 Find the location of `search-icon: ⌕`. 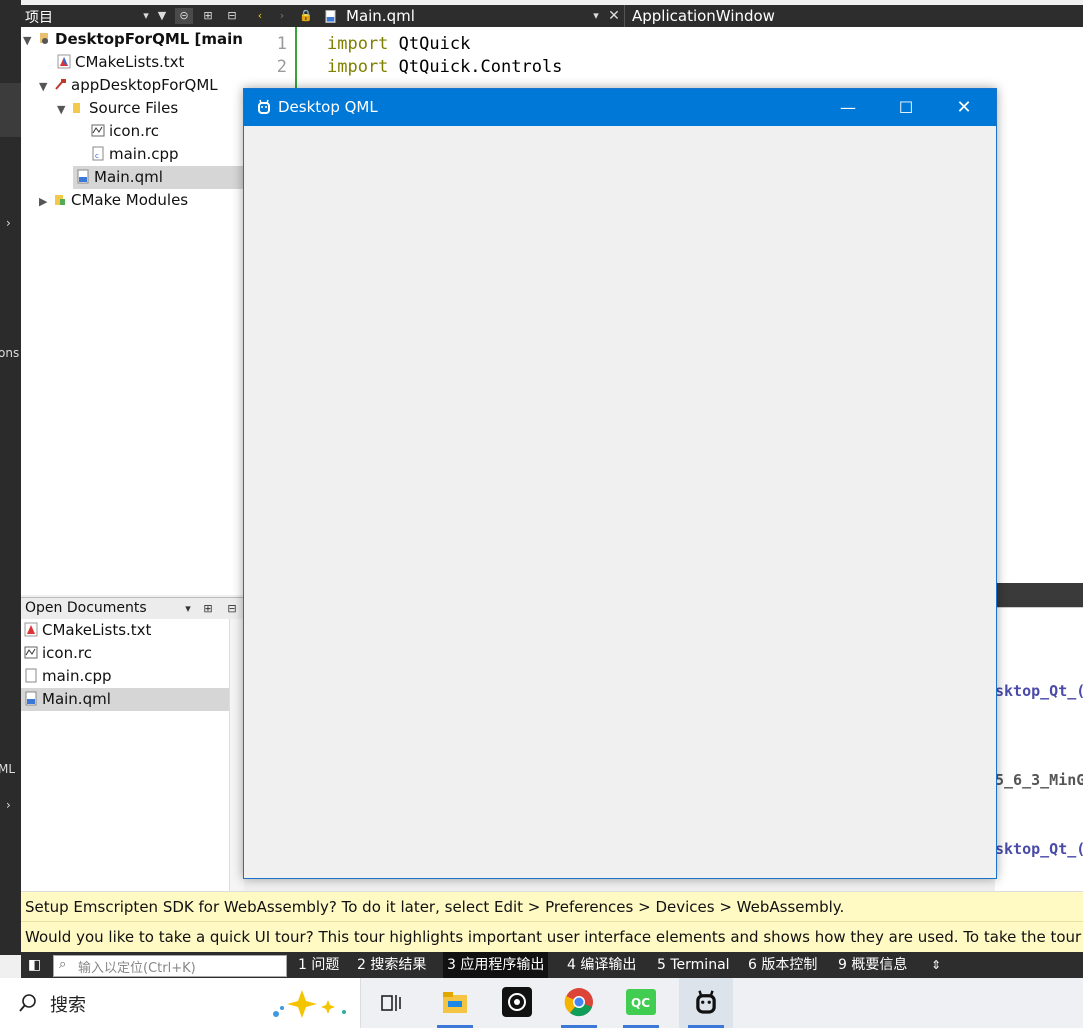

search-icon: ⌕ is located at coordinates (63, 964).